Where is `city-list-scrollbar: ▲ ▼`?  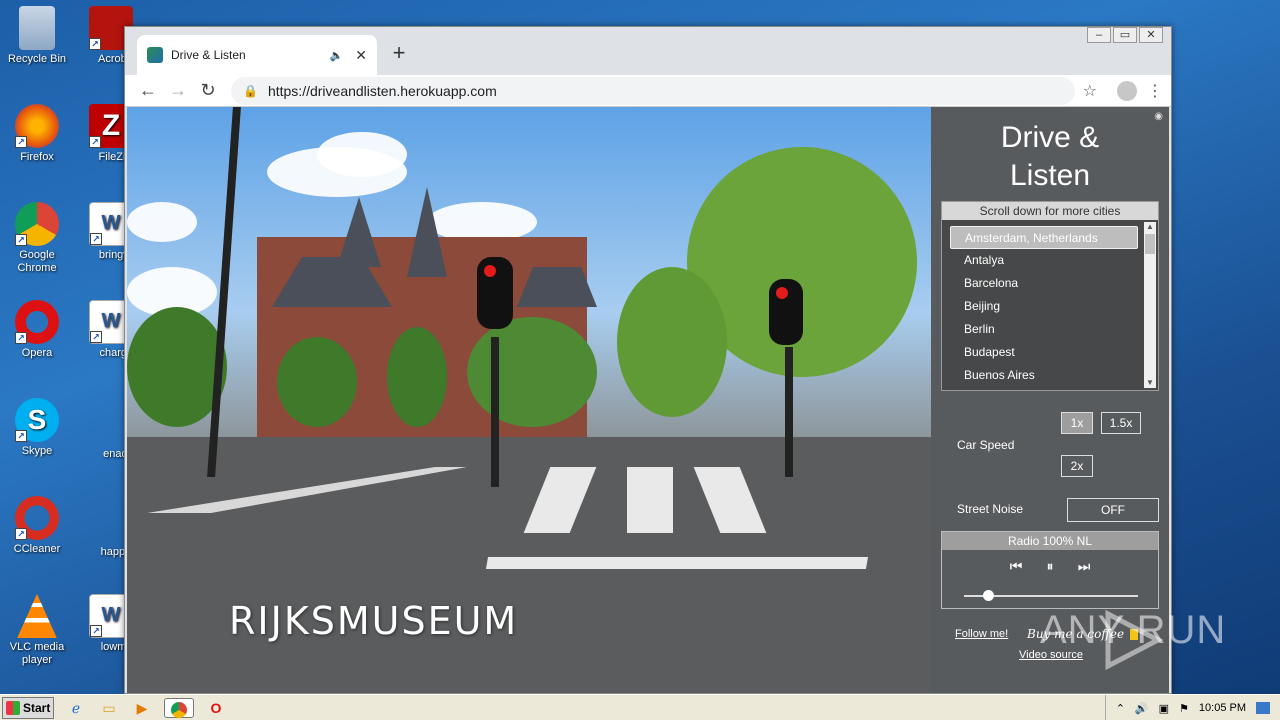 city-list-scrollbar: ▲ ▼ is located at coordinates (1150, 305).